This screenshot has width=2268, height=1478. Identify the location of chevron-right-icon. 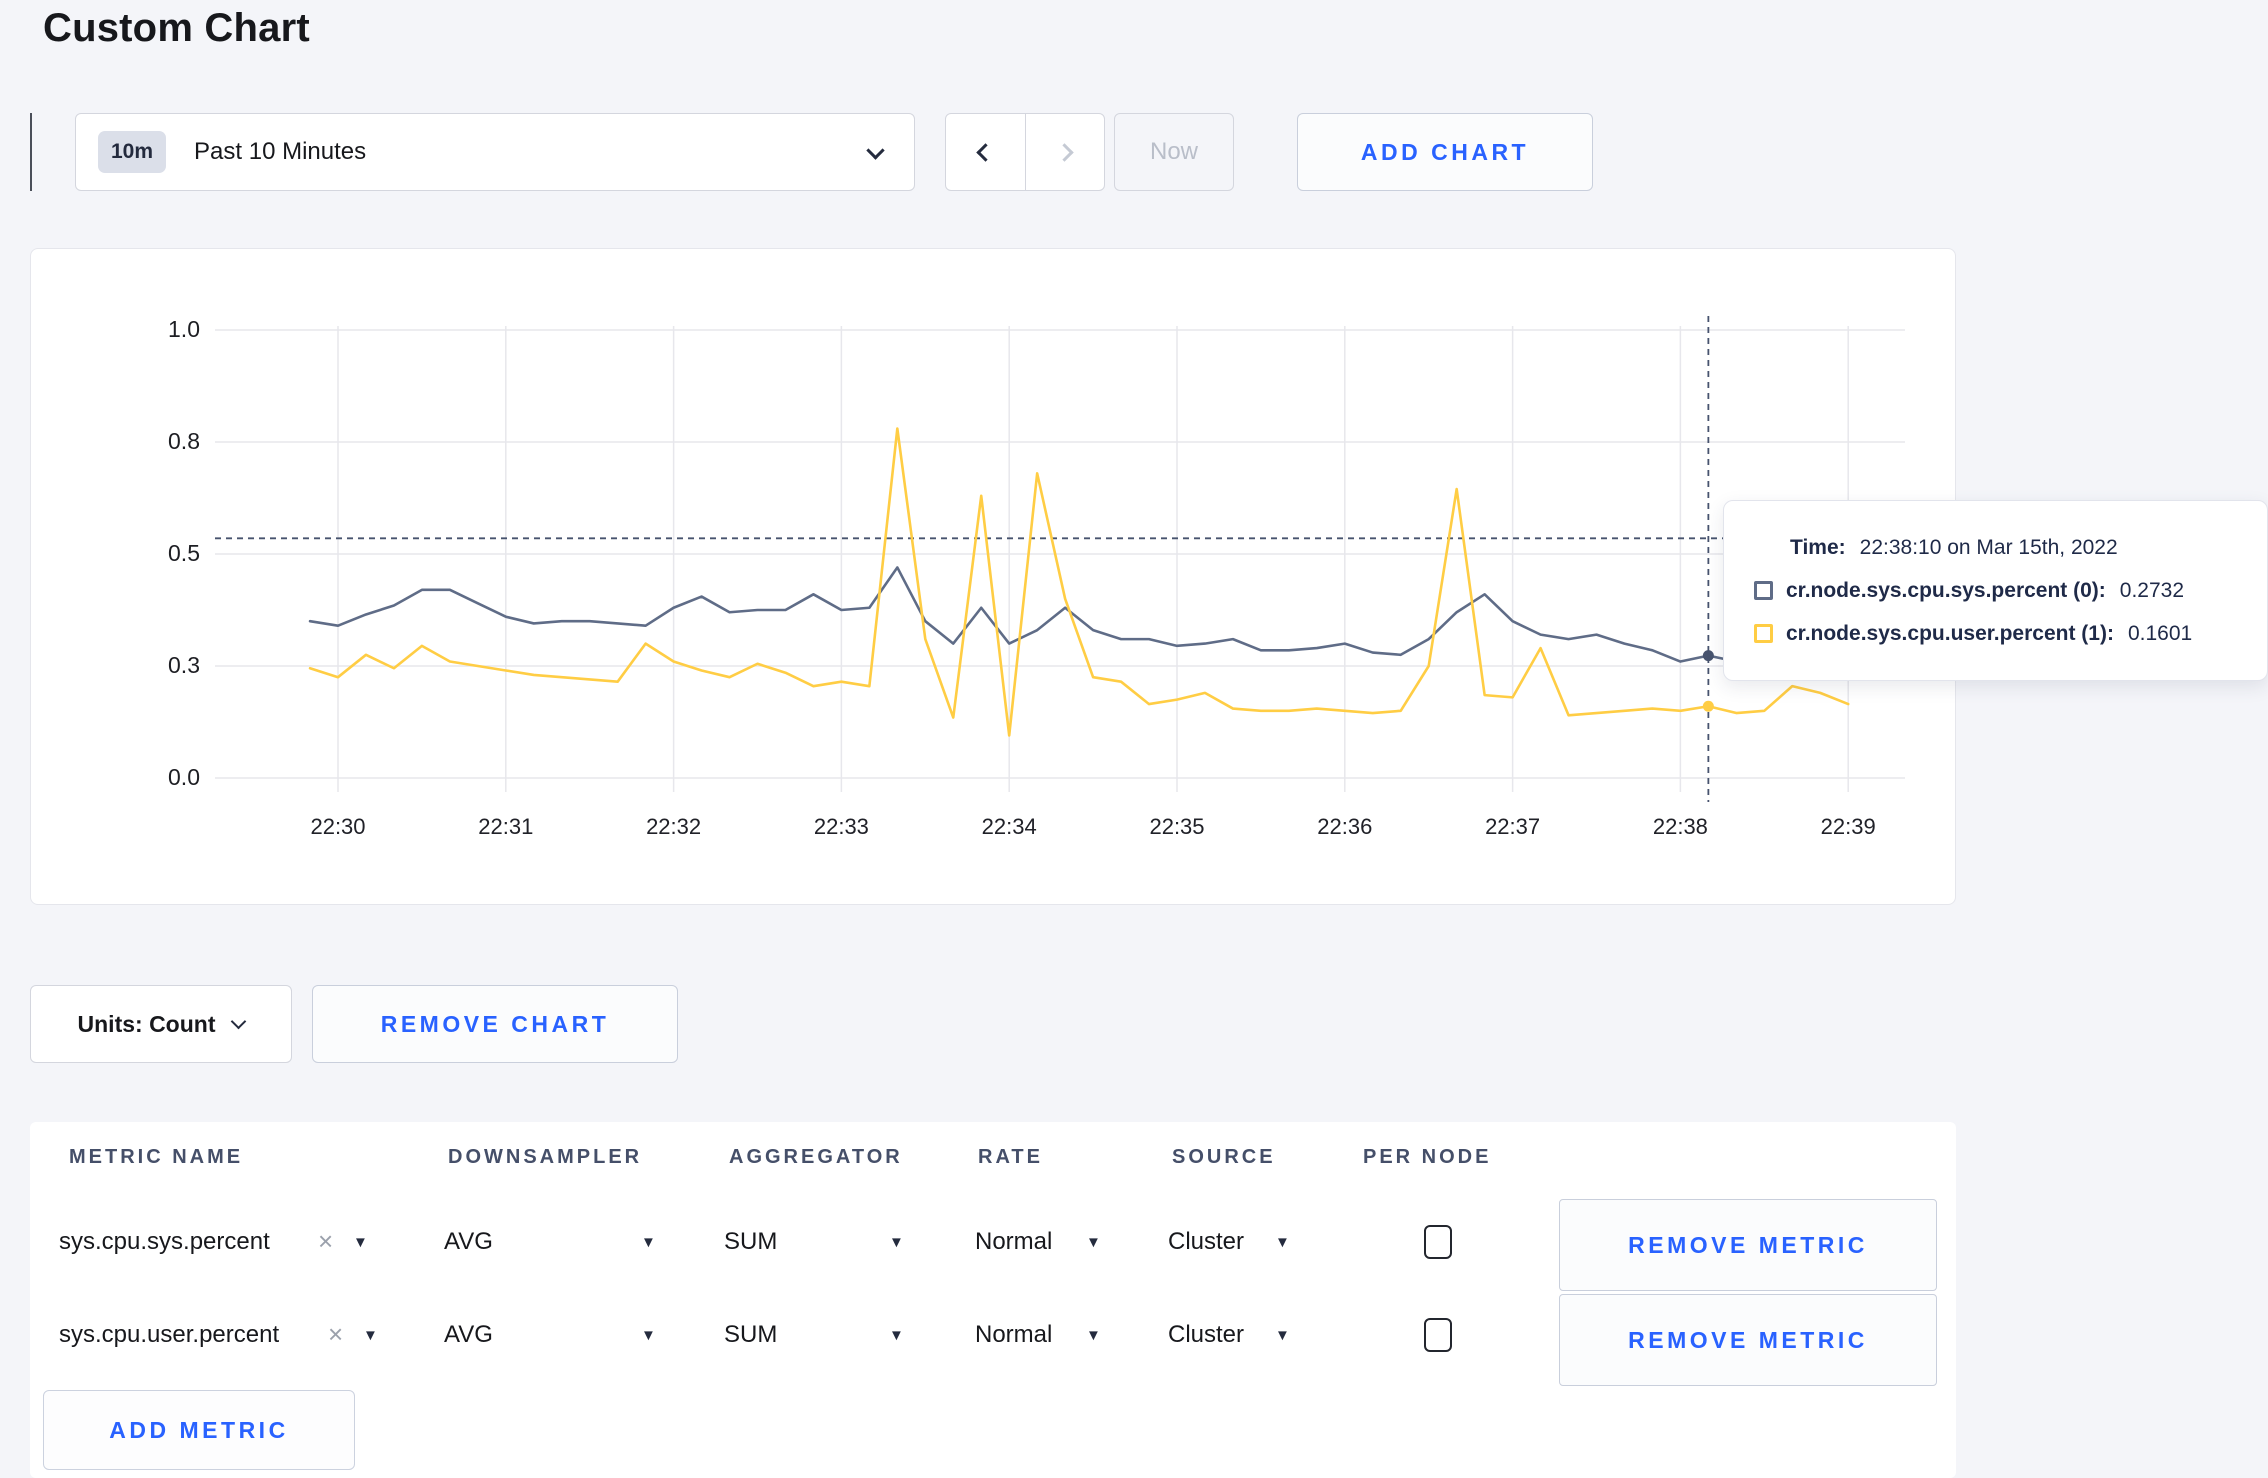
(1064, 152).